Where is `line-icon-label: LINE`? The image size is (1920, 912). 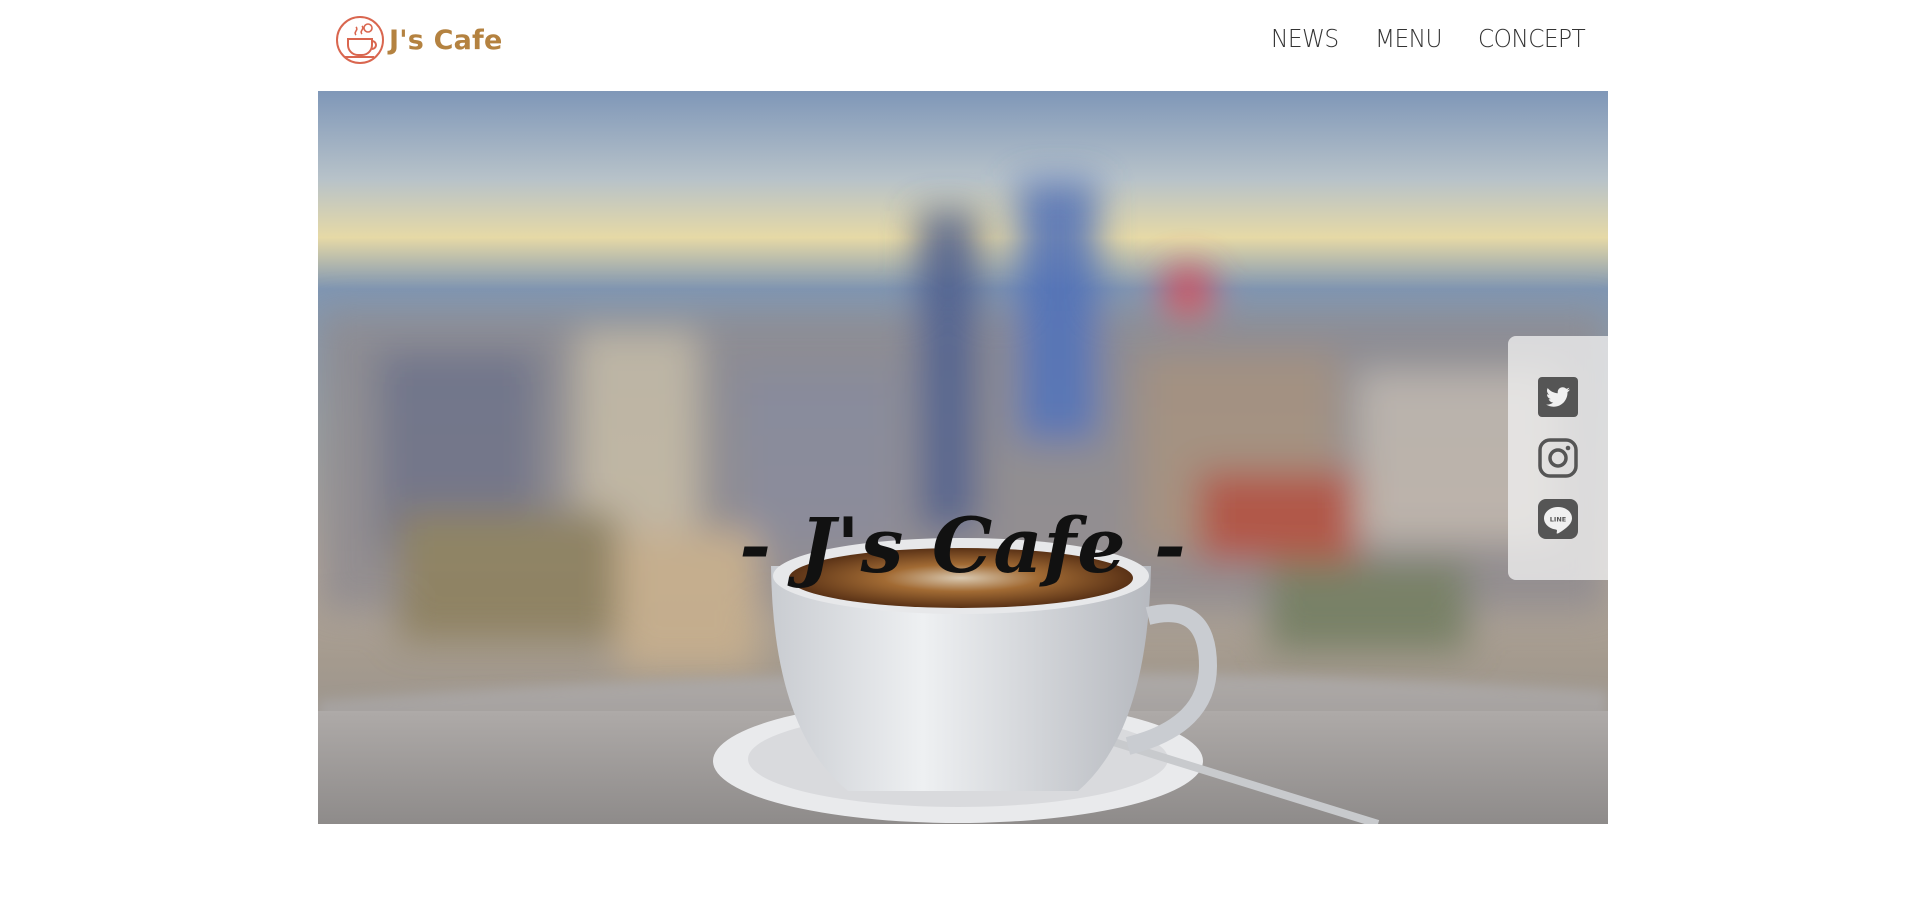 line-icon-label: LINE is located at coordinates (1558, 520).